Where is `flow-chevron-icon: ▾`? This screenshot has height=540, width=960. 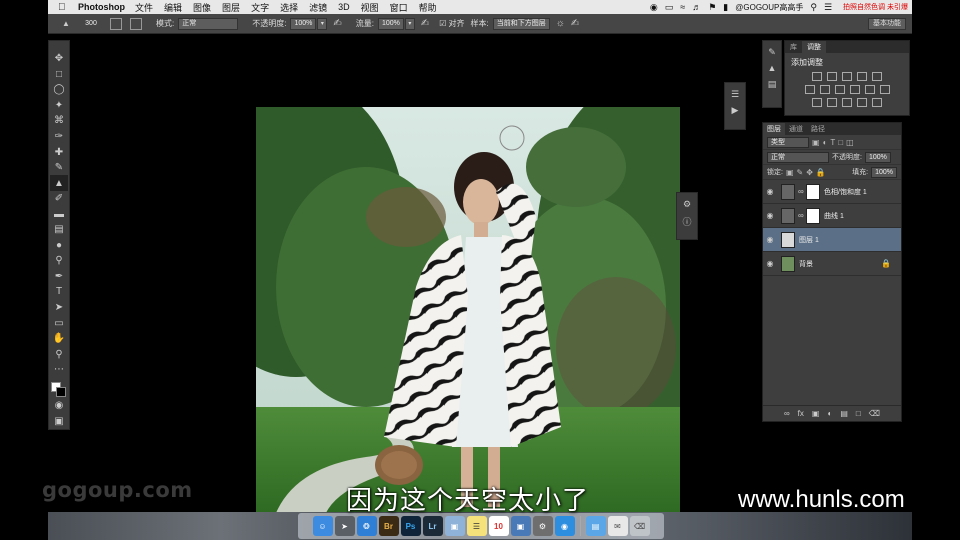 flow-chevron-icon: ▾ is located at coordinates (409, 23).